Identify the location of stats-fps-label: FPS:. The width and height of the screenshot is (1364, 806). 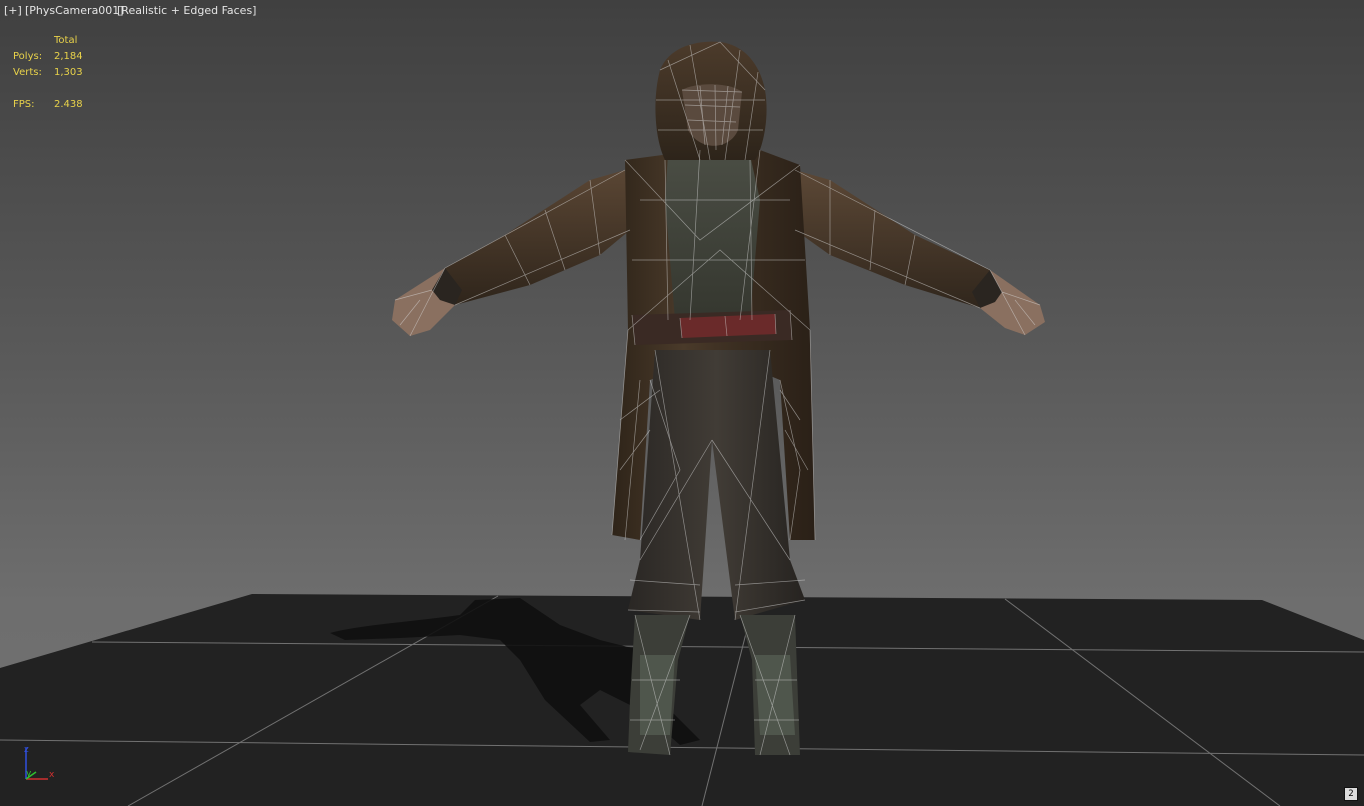
(24, 104).